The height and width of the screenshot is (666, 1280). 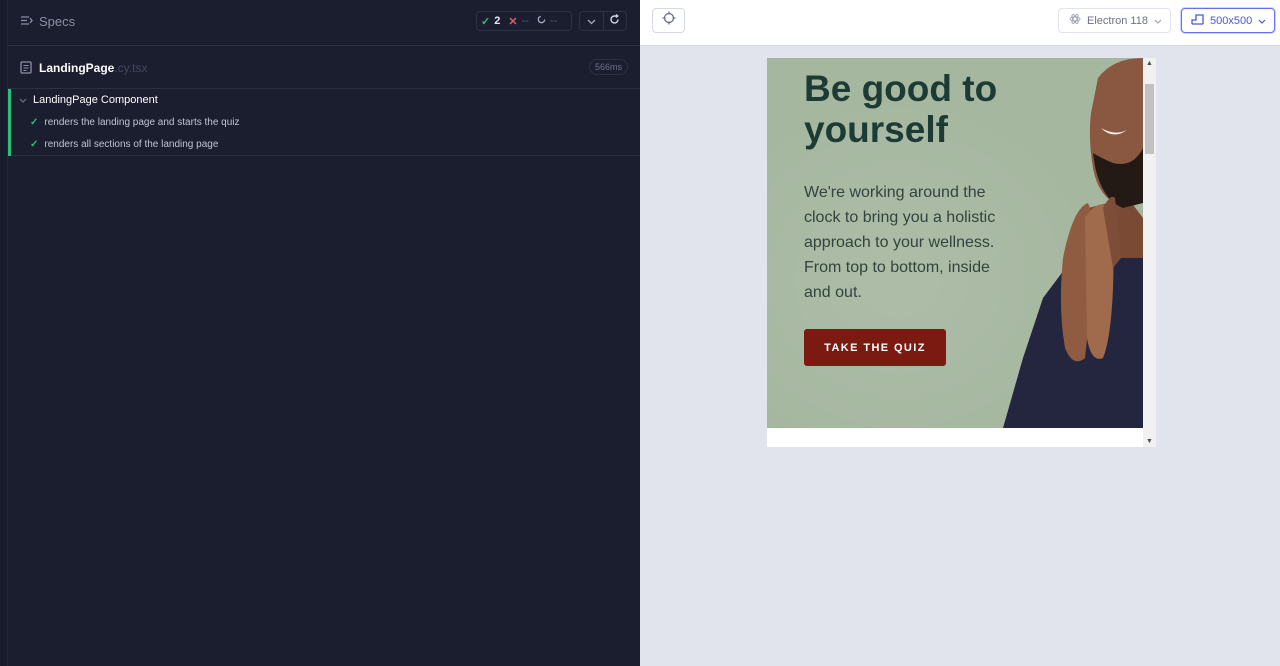 What do you see at coordinates (1149, 441) in the screenshot?
I see `scroll-down-arrow-icon: ▼` at bounding box center [1149, 441].